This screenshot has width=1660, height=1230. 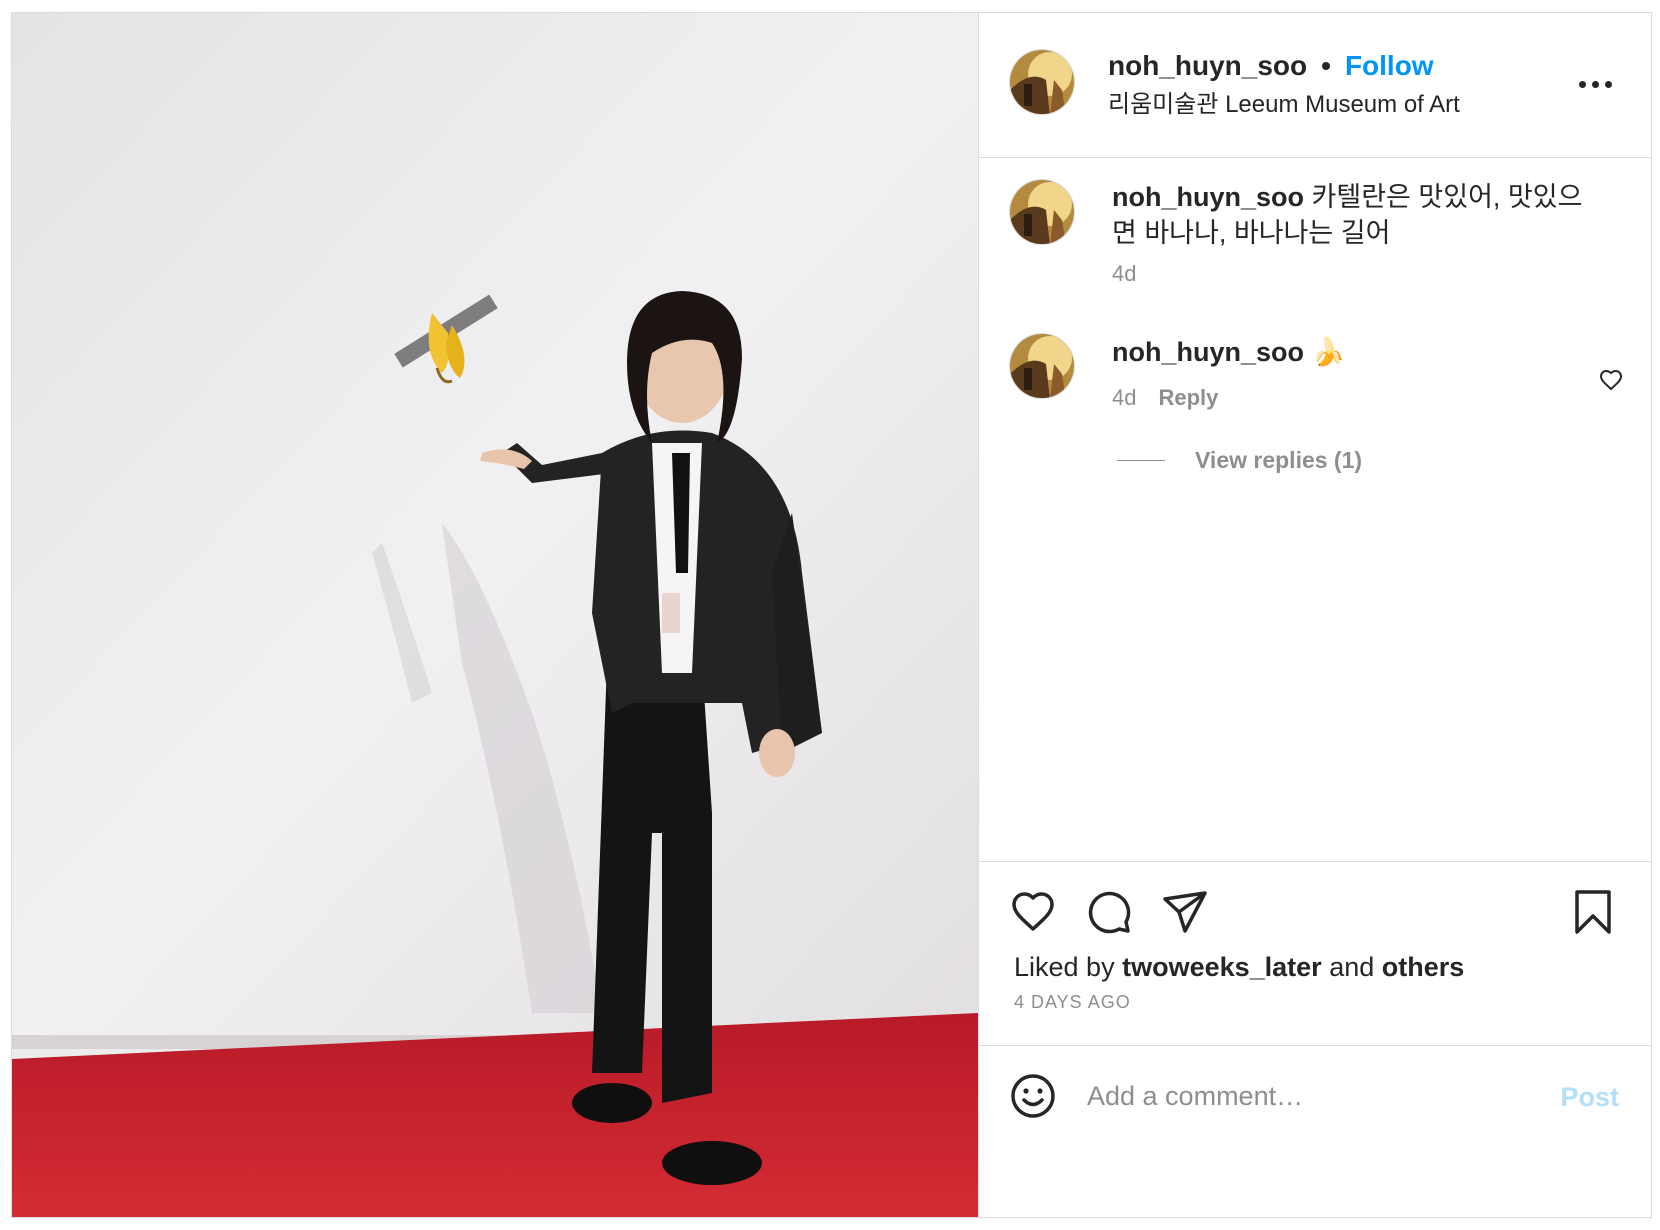 I want to click on comment-avatar, so click(x=1042, y=366).